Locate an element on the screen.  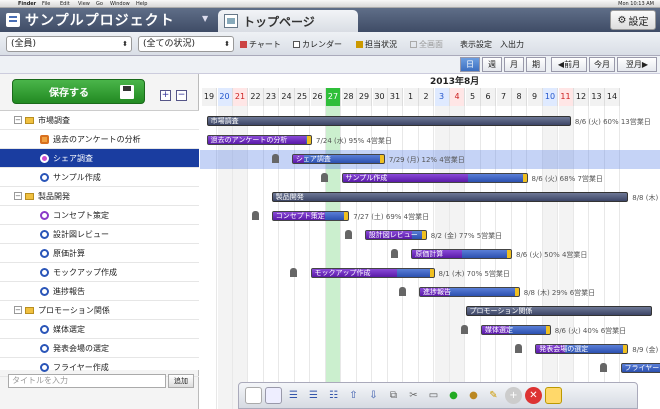
add-button: 追加 is located at coordinates (181, 381).